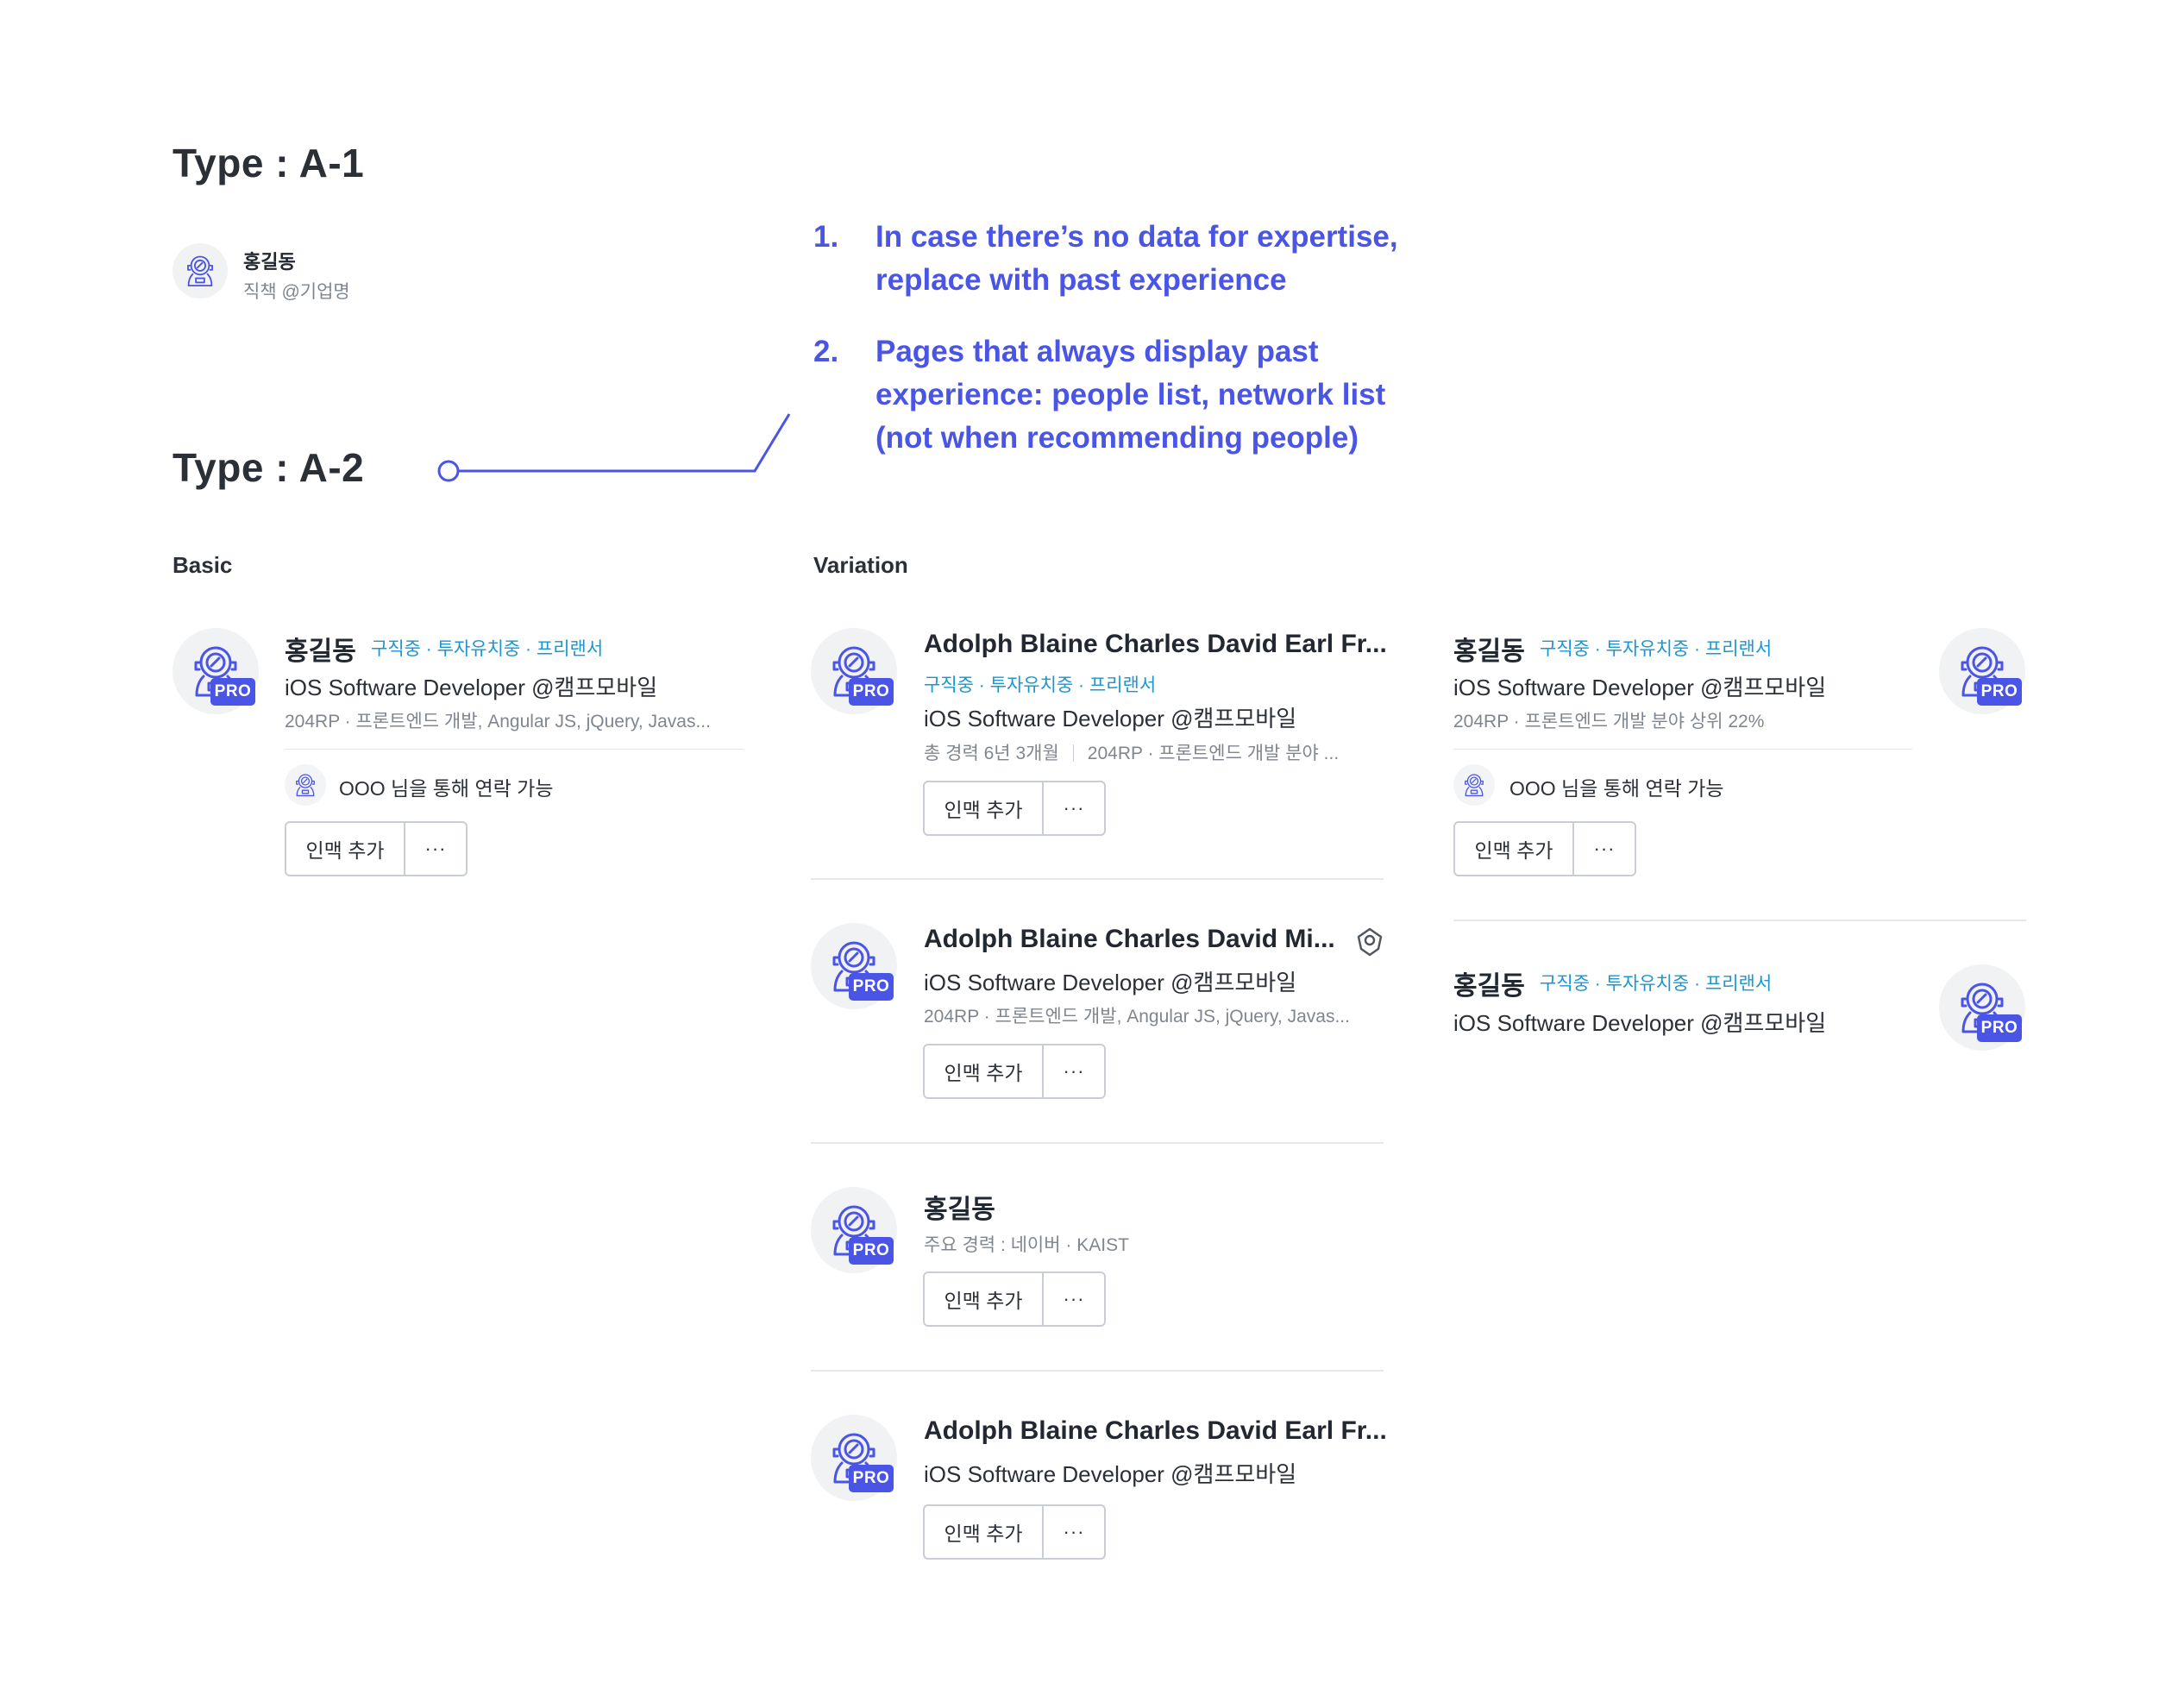 This screenshot has height=1689, width=2184. What do you see at coordinates (861, 565) in the screenshot?
I see `variation-label: Variation` at bounding box center [861, 565].